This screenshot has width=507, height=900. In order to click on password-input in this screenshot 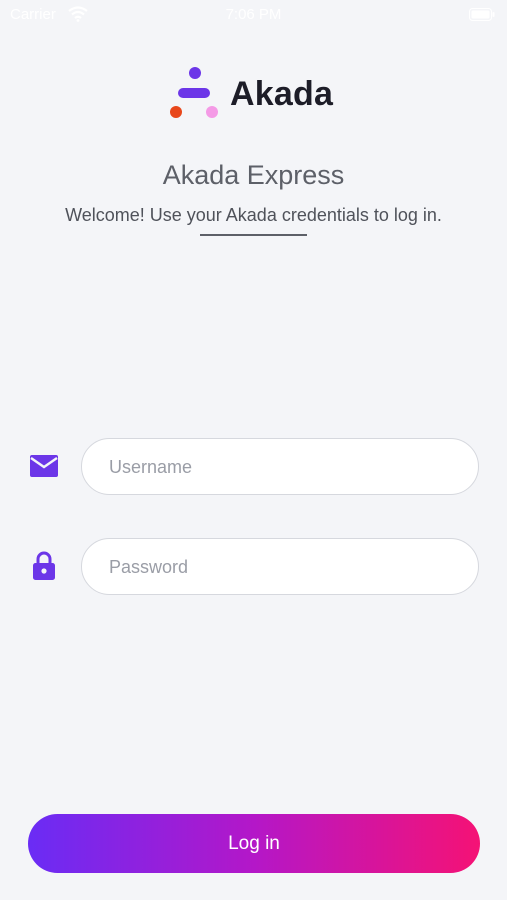, I will do `click(284, 567)`.